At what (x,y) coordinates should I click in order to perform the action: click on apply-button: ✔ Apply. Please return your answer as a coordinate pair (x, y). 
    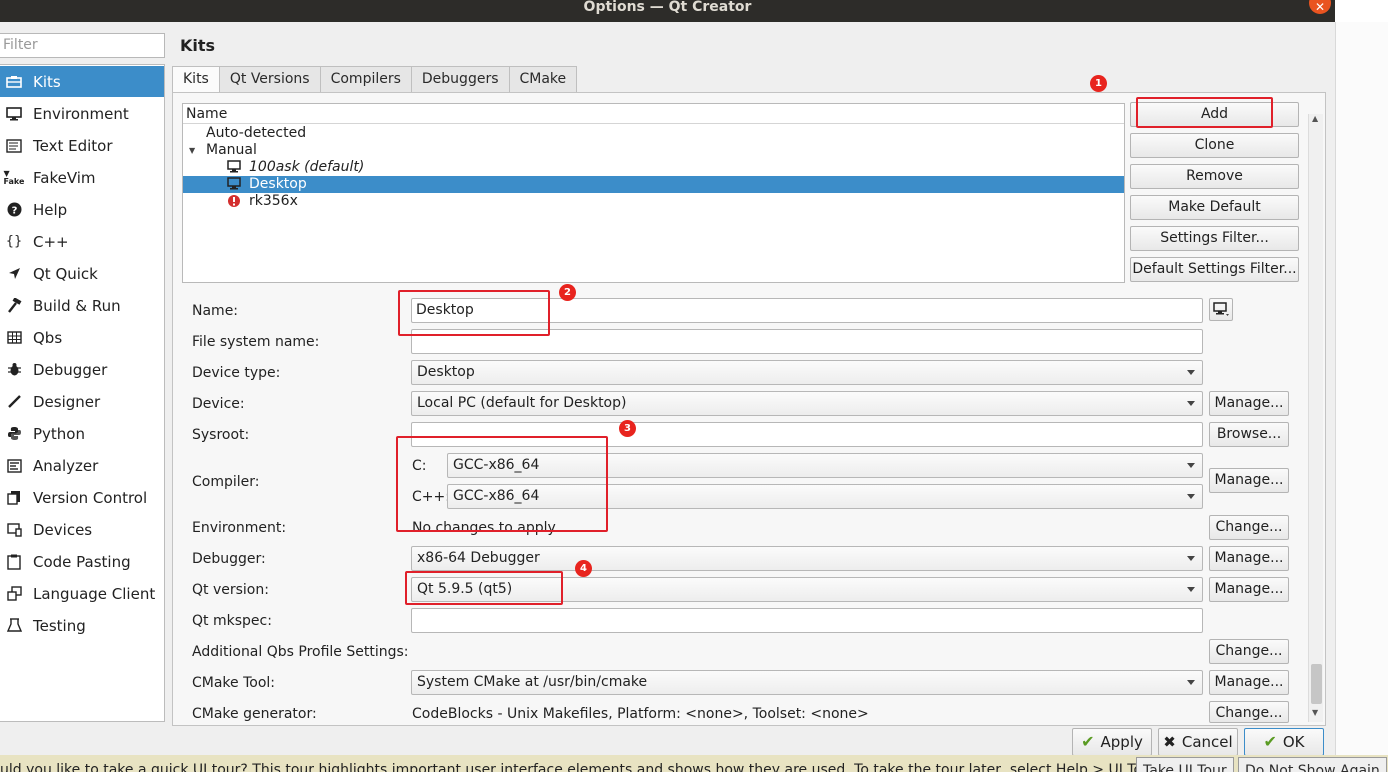
    Looking at the image, I should click on (1112, 742).